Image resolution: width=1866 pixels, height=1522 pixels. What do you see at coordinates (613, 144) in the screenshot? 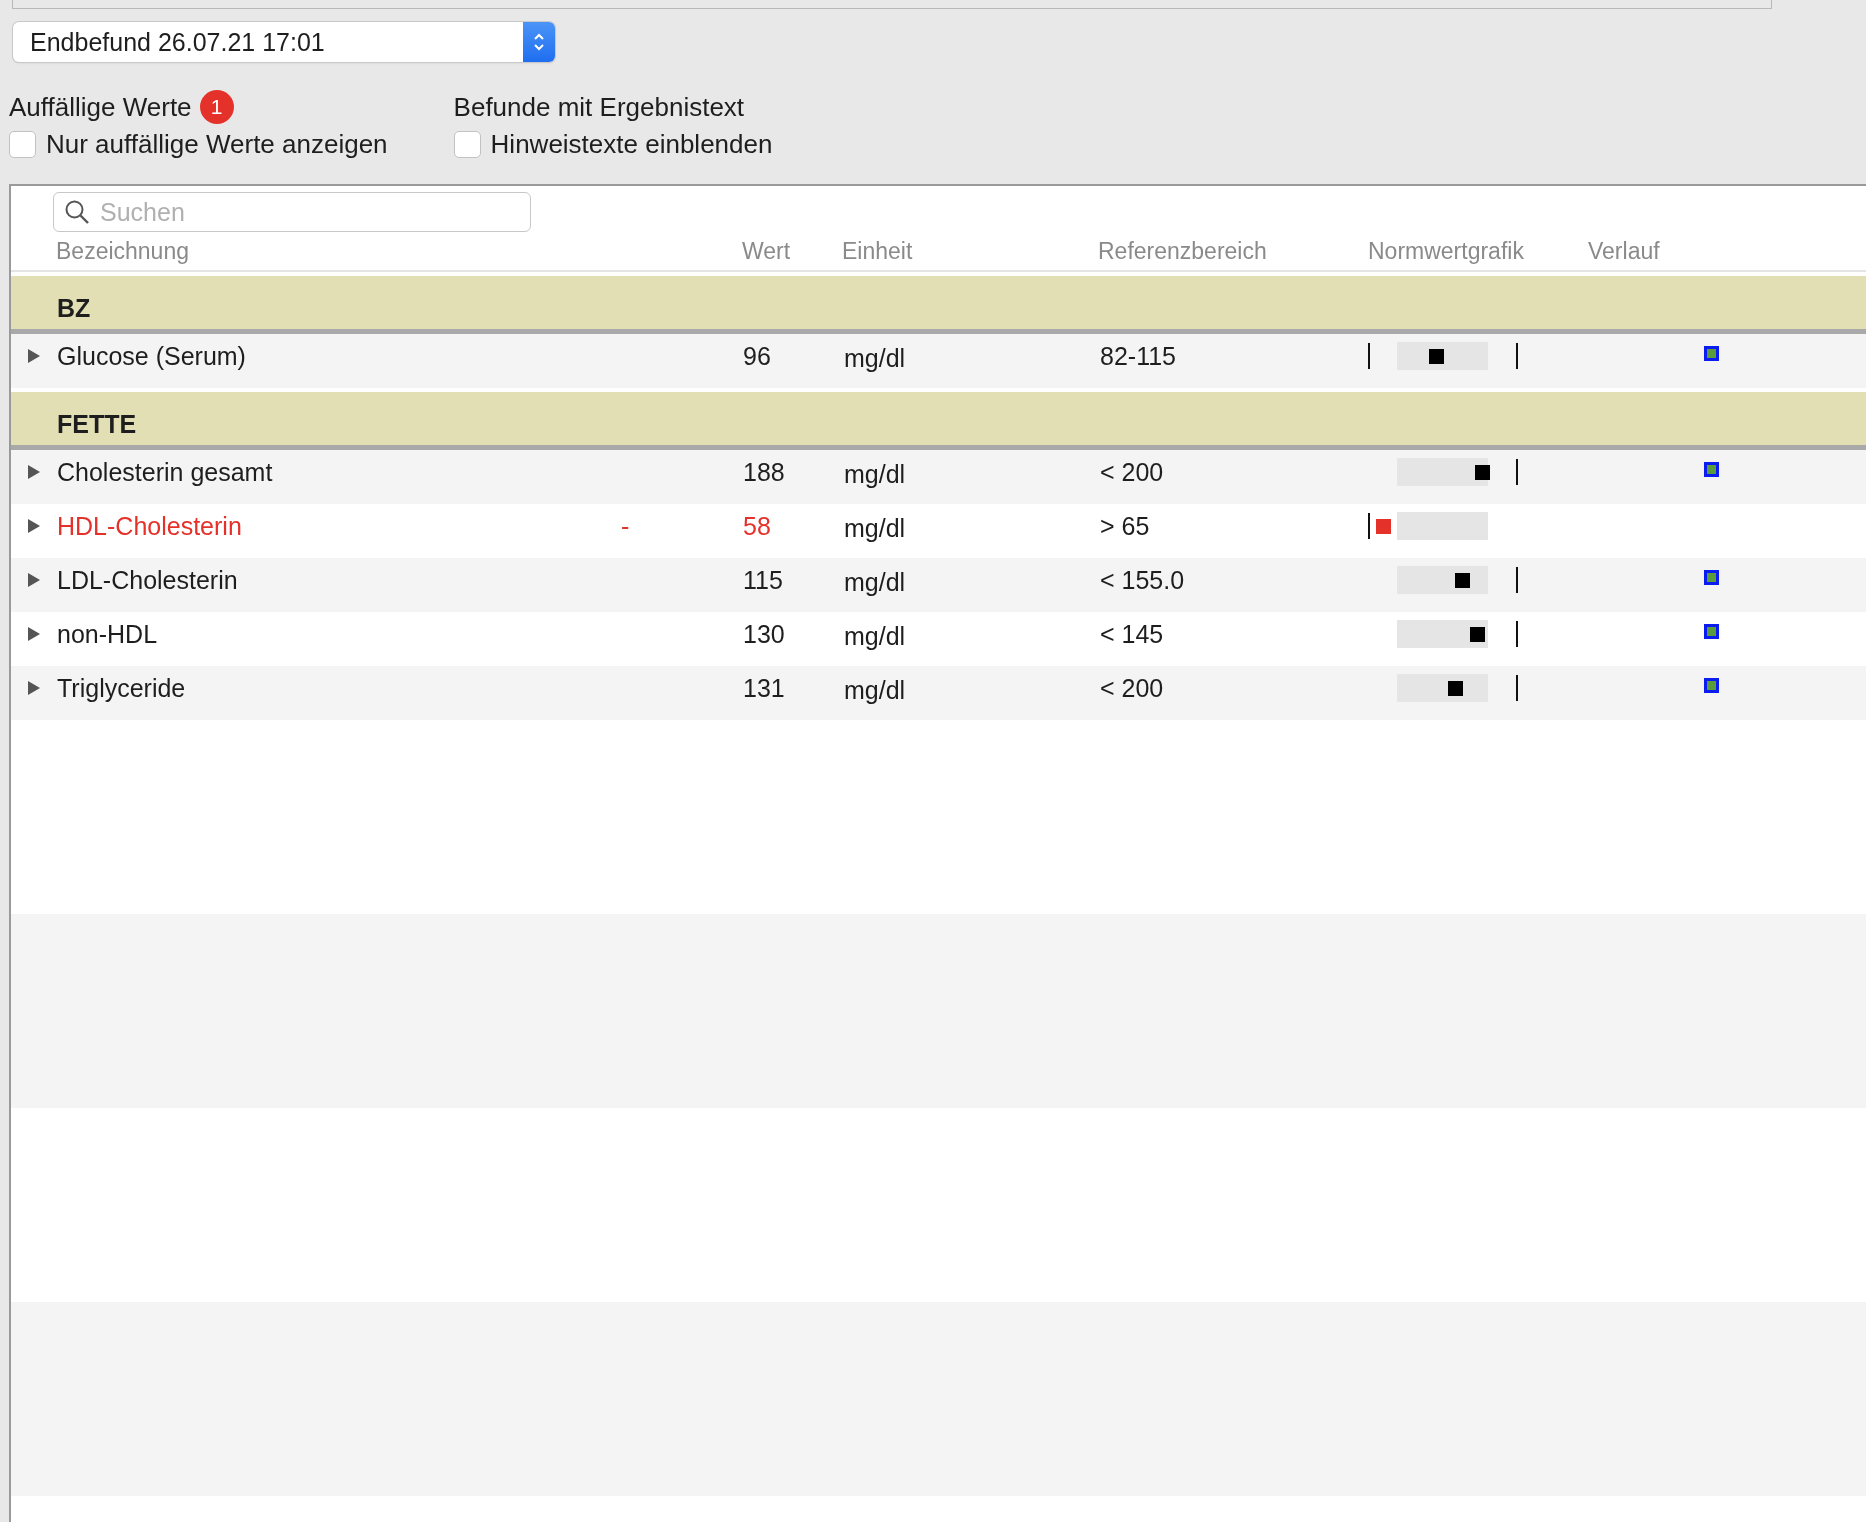
I see `hints-checkbox: Hinweistexte einblenden` at bounding box center [613, 144].